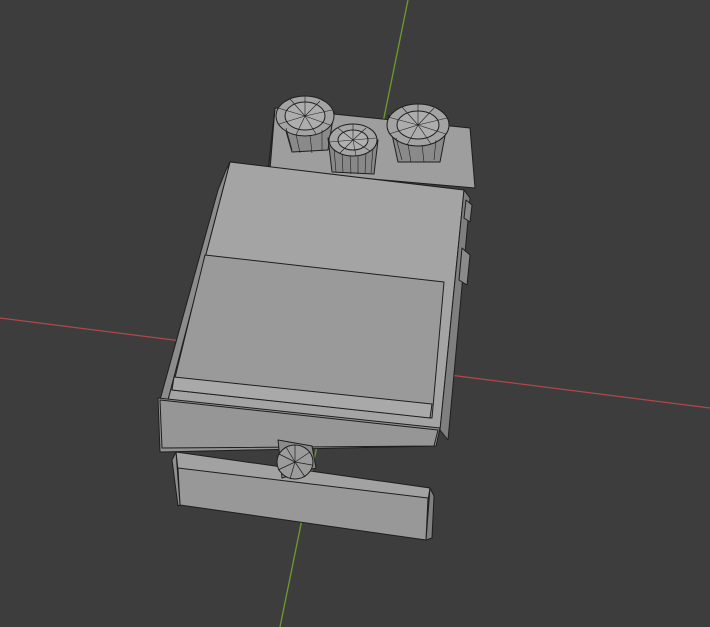  Describe the element at coordinates (353, 149) in the screenshot. I see `top-center-knob` at that location.